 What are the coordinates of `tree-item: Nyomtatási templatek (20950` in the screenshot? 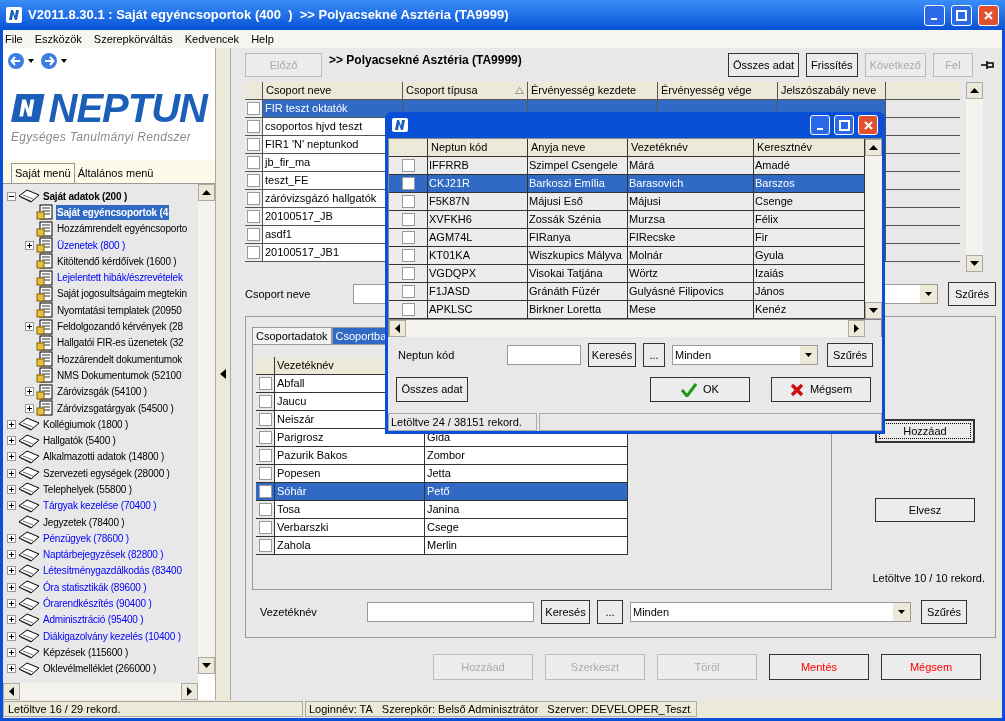 It's located at (119, 310).